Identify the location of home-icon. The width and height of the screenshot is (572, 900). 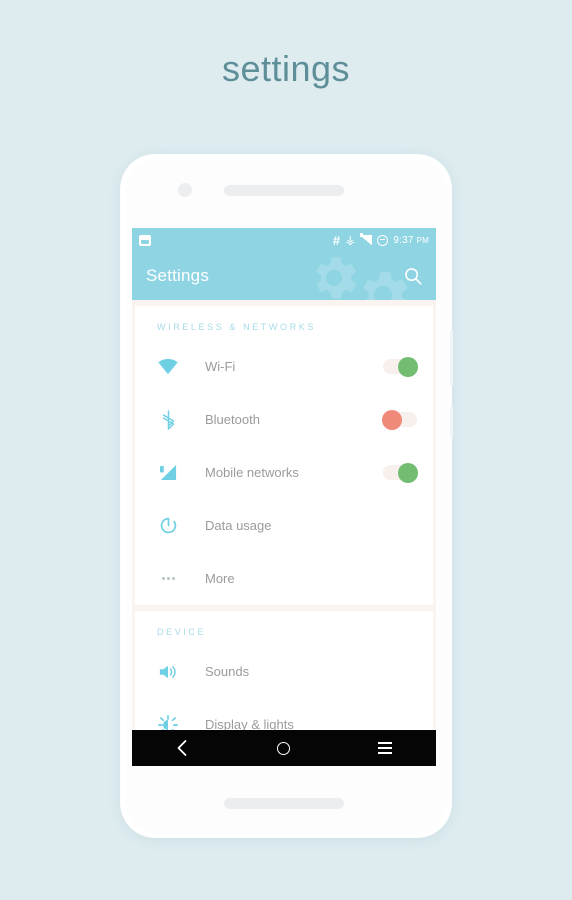
(284, 748).